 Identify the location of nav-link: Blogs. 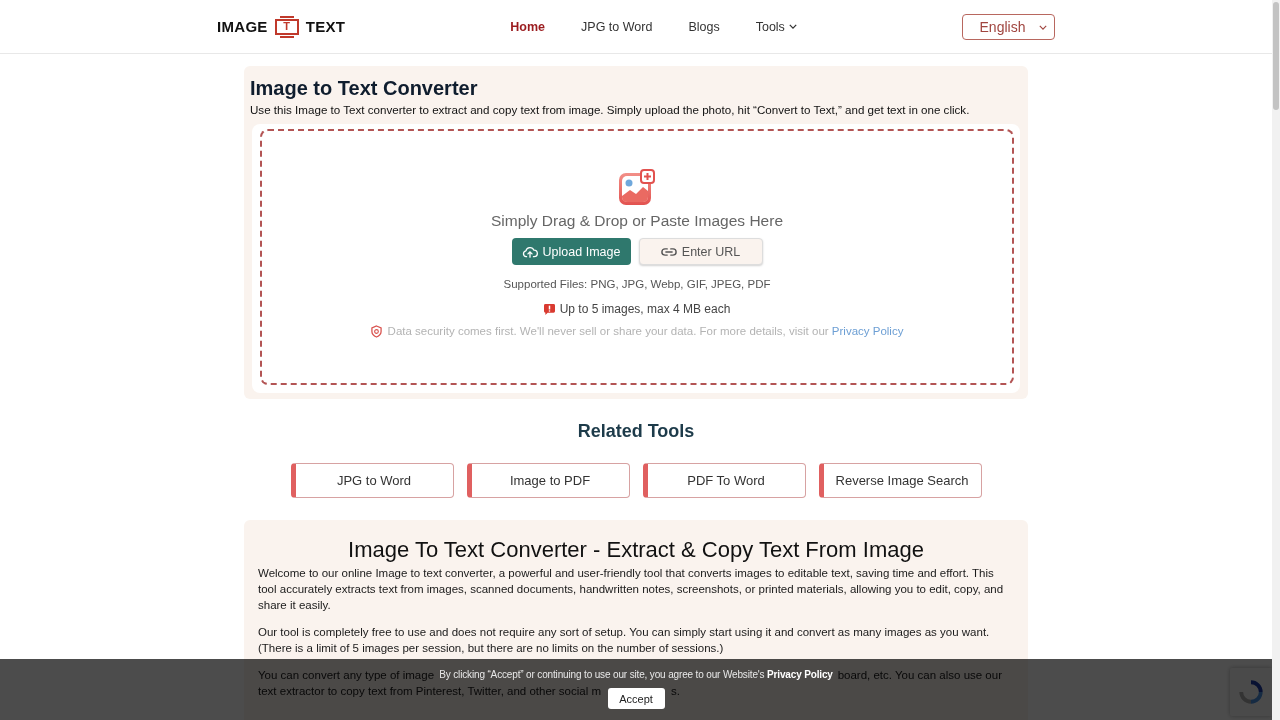
(704, 26).